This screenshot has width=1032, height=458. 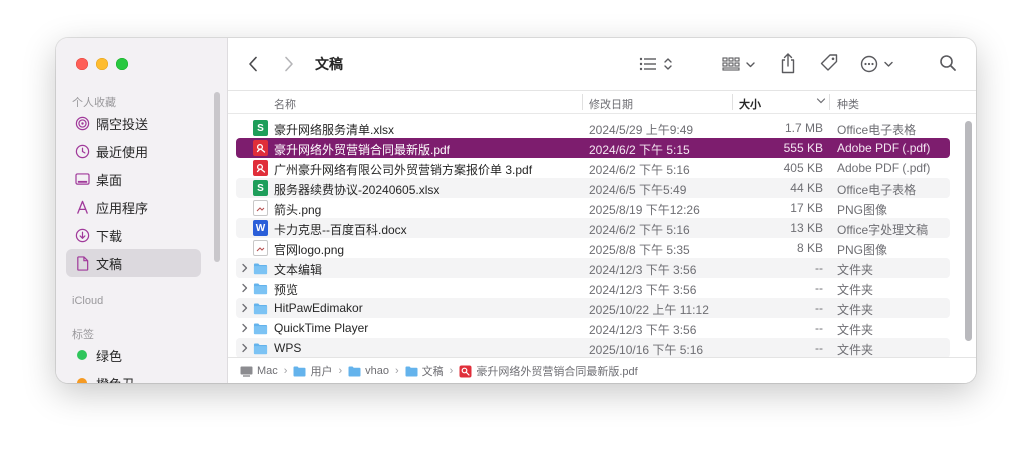 I want to click on file-name: 箭头.png, so click(x=298, y=210).